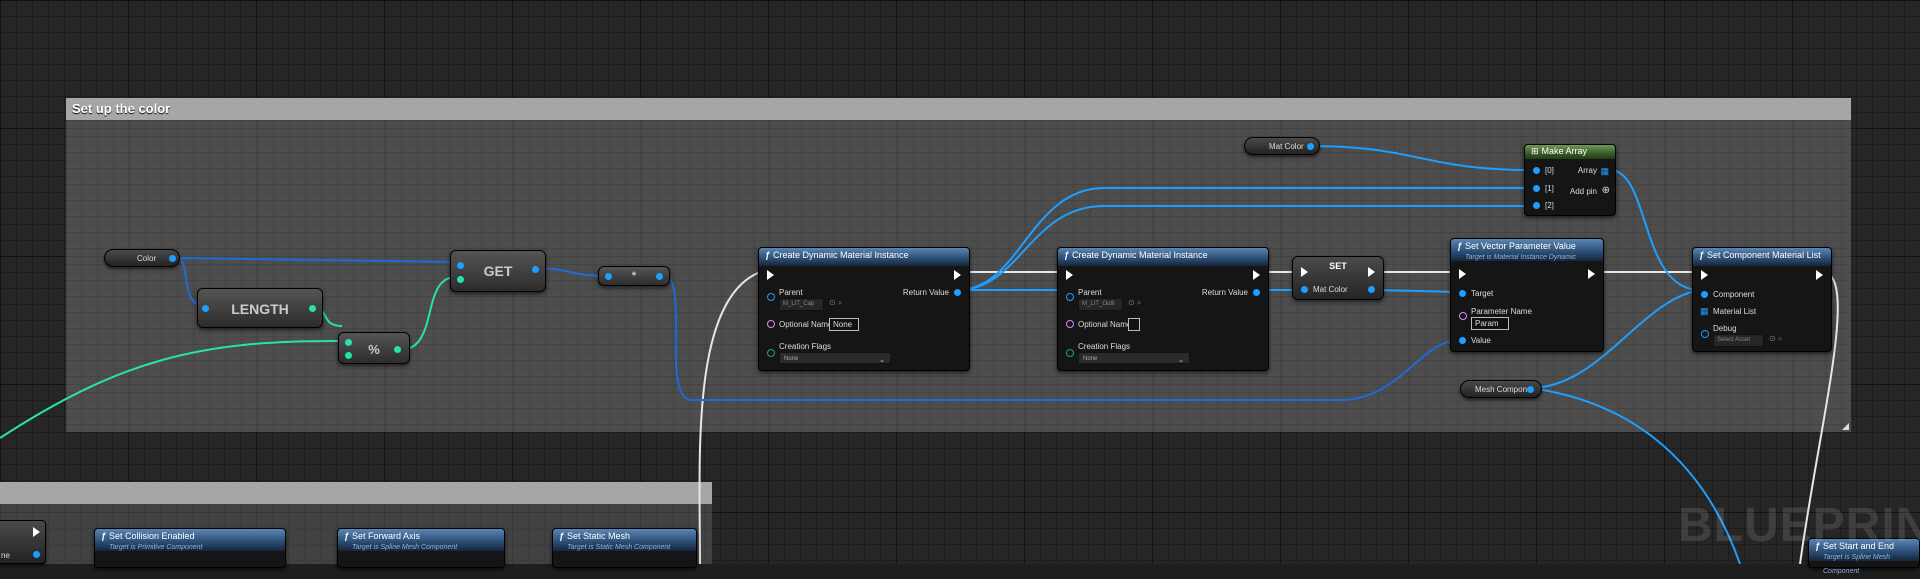 The width and height of the screenshot is (1920, 579). What do you see at coordinates (1371, 289) in the screenshot?
I see `set-output-pin` at bounding box center [1371, 289].